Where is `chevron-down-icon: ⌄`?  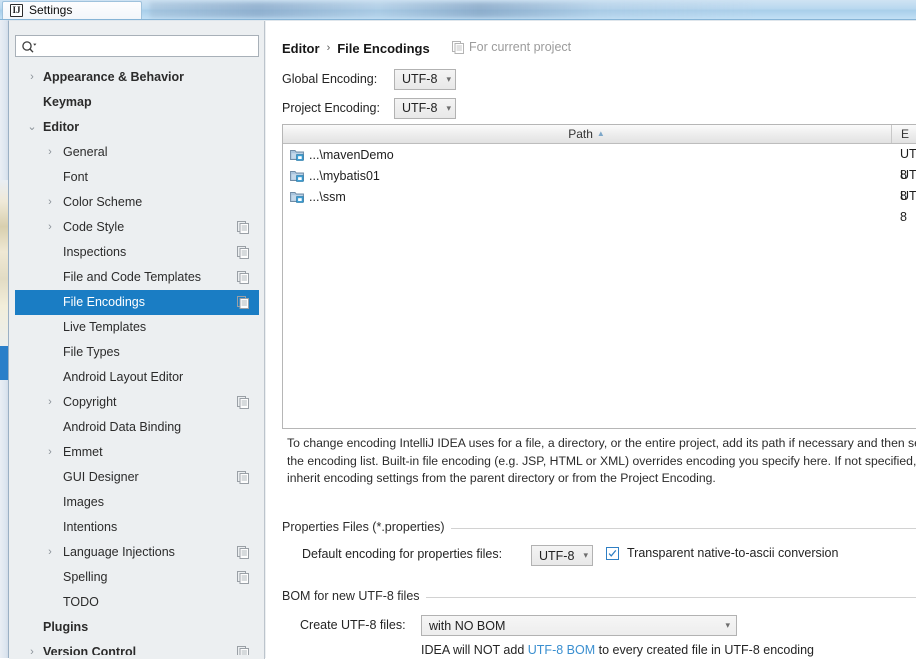
chevron-down-icon: ⌄ is located at coordinates (32, 127).